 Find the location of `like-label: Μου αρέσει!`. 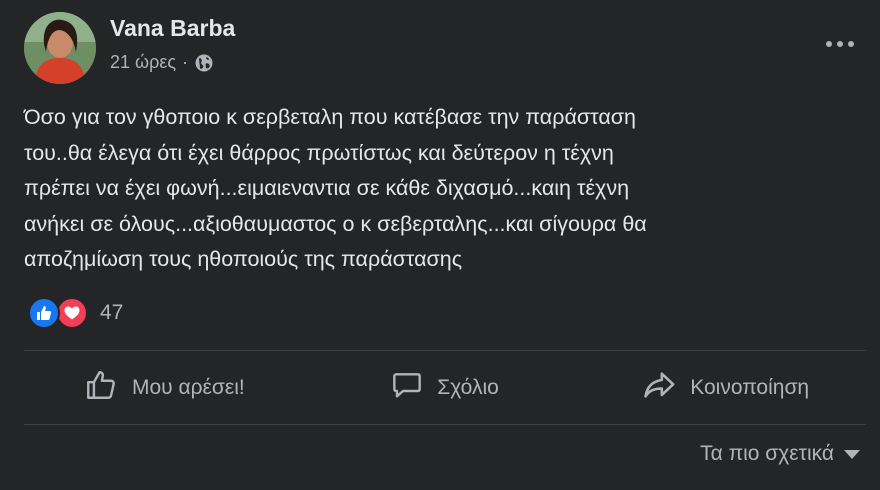

like-label: Μου αρέσει! is located at coordinates (188, 387).